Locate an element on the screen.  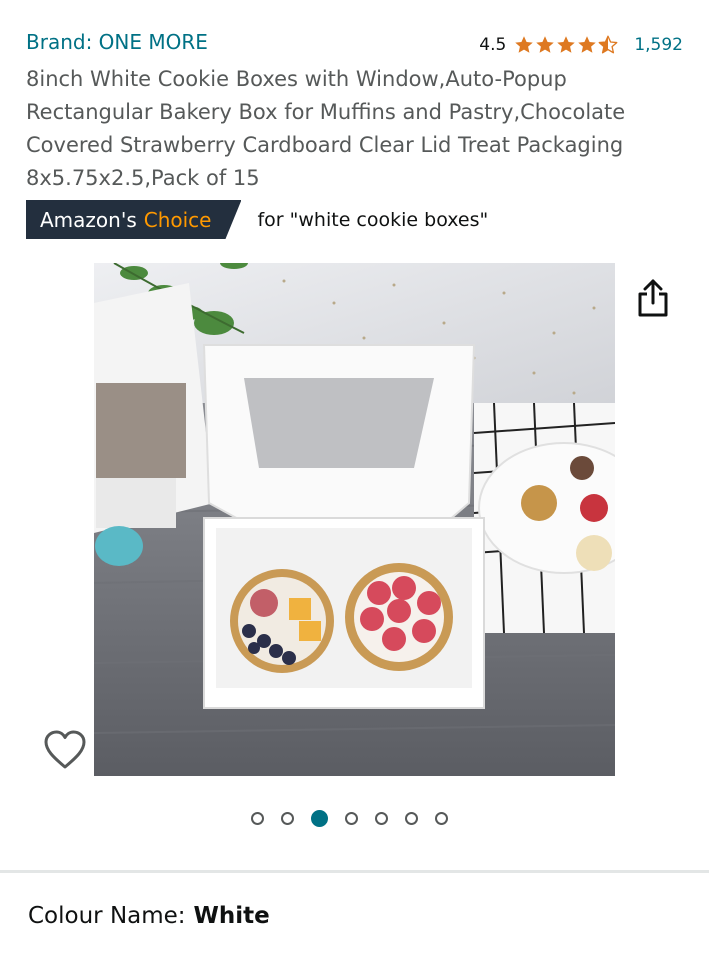
star-rating is located at coordinates (566, 45).